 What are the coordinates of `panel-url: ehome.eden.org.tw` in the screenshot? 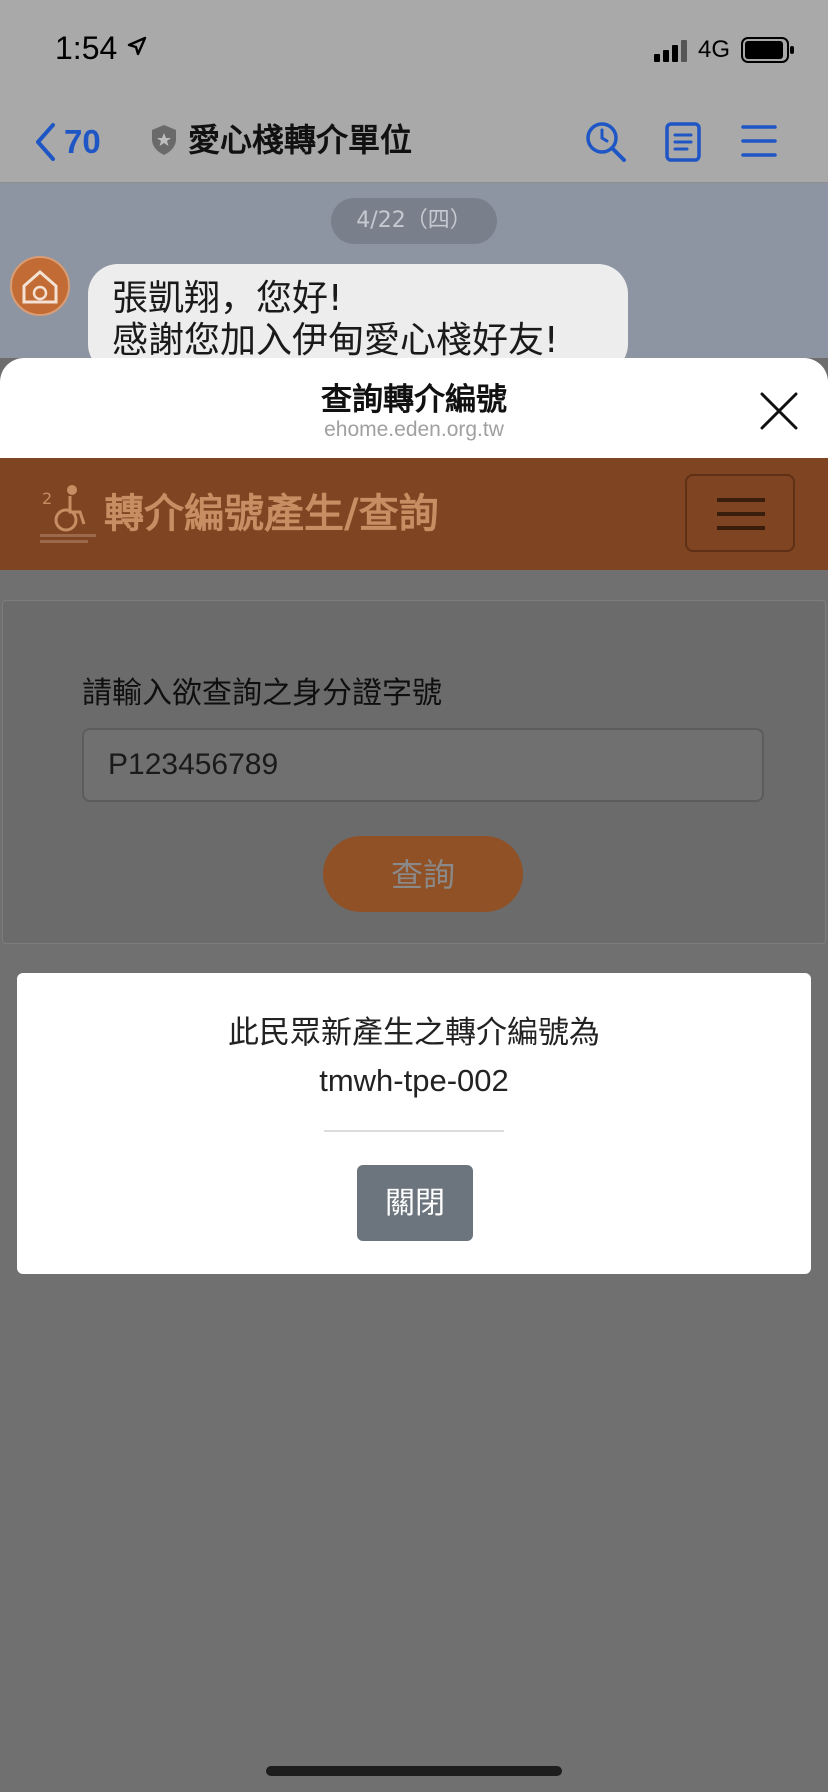 It's located at (414, 429).